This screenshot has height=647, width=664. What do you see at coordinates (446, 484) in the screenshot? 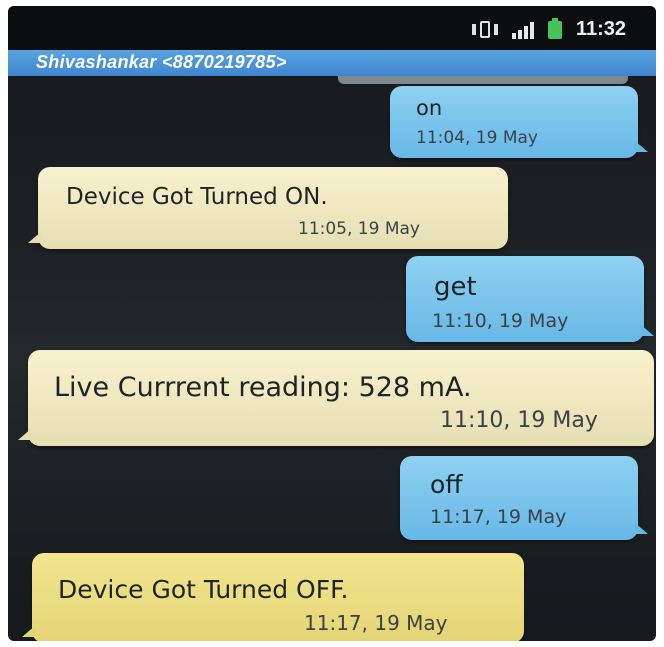
I see `message-text: off` at bounding box center [446, 484].